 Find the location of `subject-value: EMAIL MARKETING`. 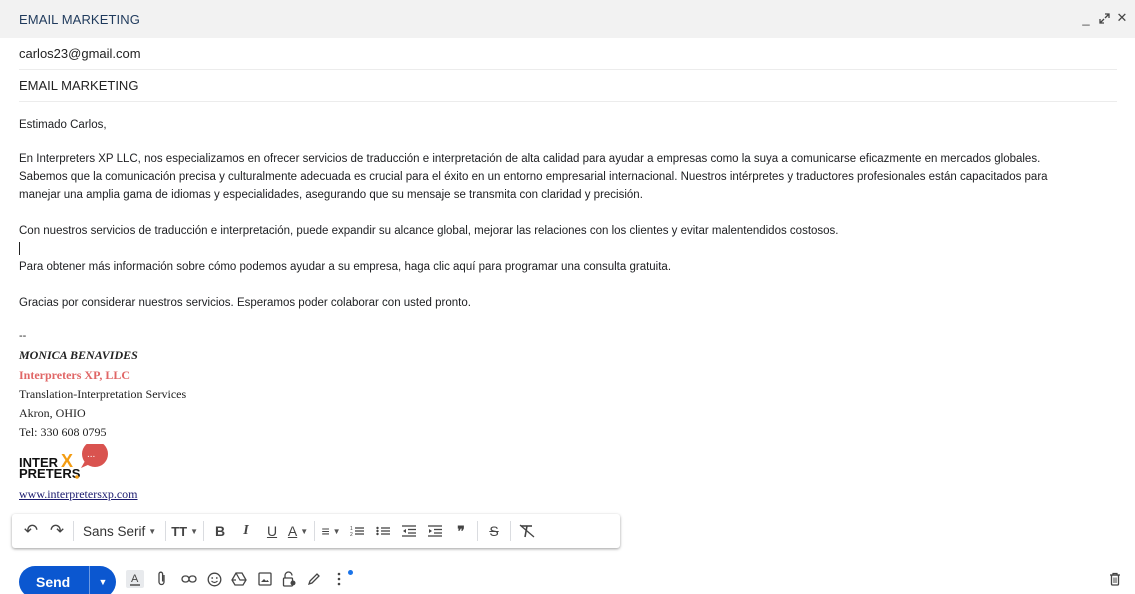

subject-value: EMAIL MARKETING is located at coordinates (78, 85).